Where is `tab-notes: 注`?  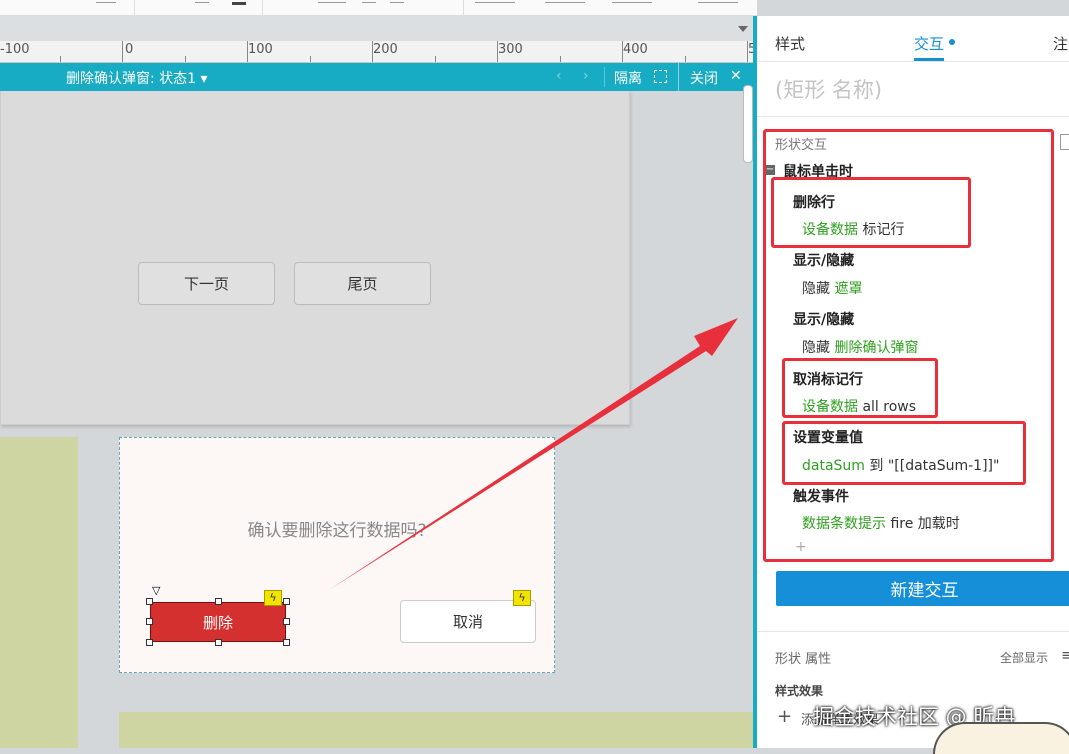
tab-notes: 注 is located at coordinates (1060, 43).